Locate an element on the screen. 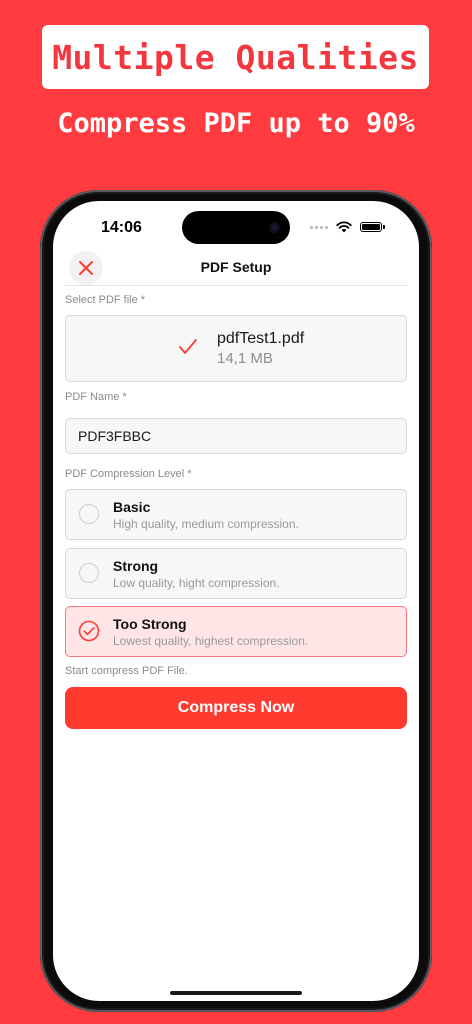 The height and width of the screenshot is (1024, 472). checkmark-icon is located at coordinates (188, 346).